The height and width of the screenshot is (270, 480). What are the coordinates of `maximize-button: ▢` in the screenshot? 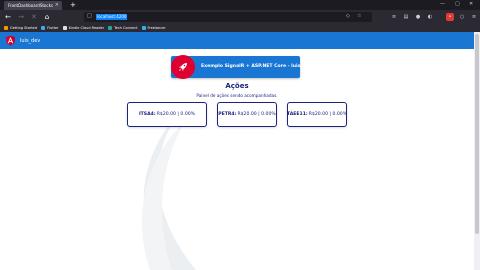 It's located at (457, 4).